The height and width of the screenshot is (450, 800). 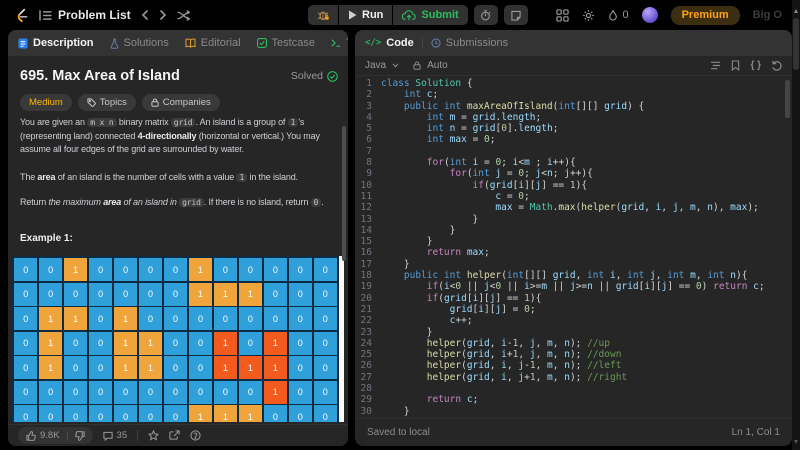 I want to click on leetcode-logo-icon, so click(x=21, y=15).